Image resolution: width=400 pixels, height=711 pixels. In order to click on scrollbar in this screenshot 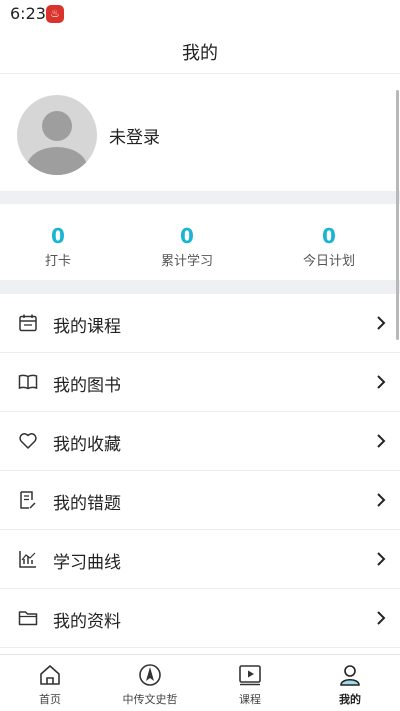, I will do `click(397, 215)`.